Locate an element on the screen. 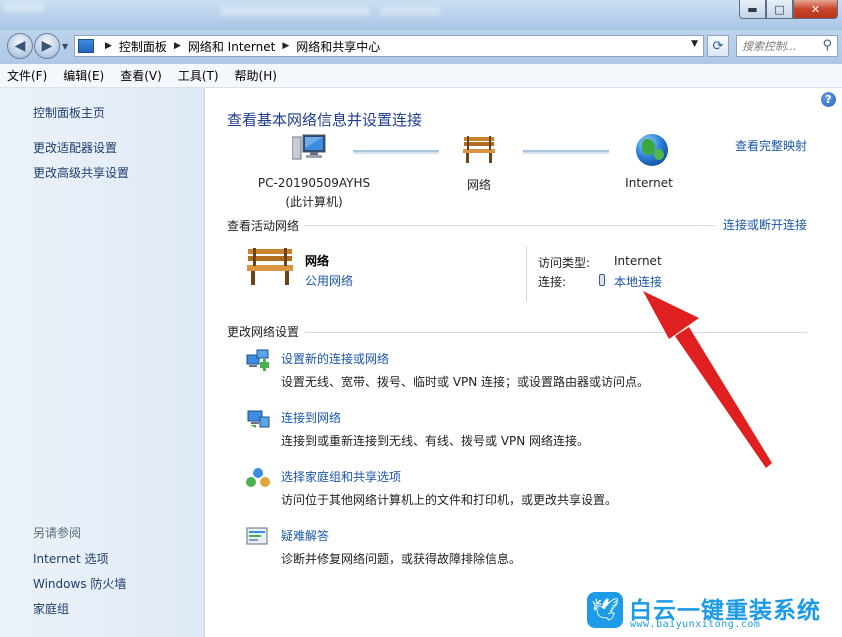 Image resolution: width=842 pixels, height=637 pixels. window-controls: ▬ □ ✕ is located at coordinates (788, 9).